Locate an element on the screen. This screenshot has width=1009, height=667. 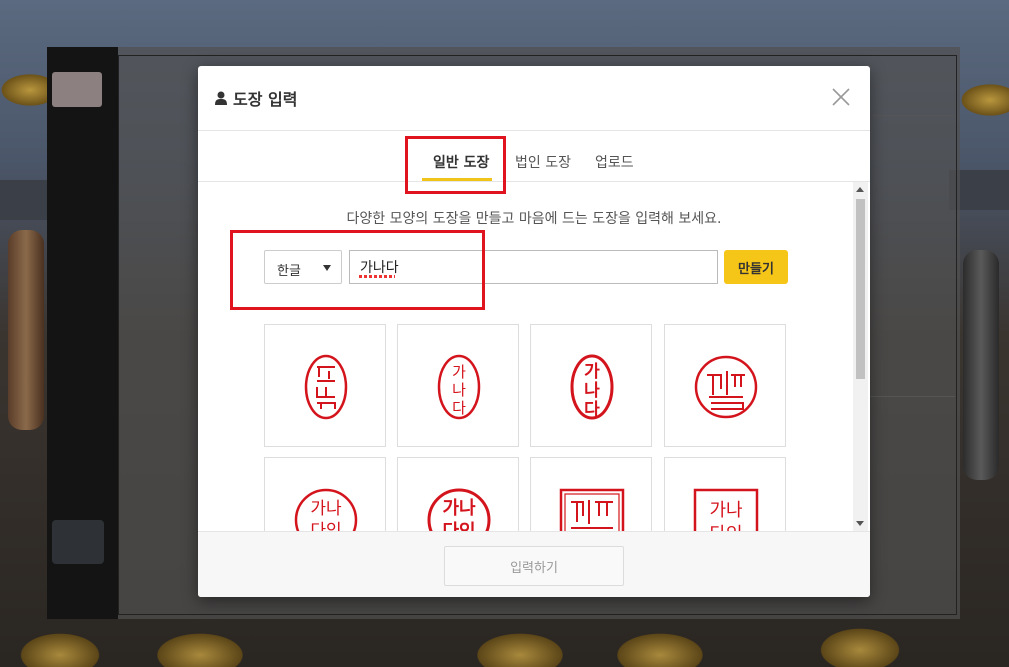
stamp-oval-plain-icon: 가 나 다 is located at coordinates (459, 387).